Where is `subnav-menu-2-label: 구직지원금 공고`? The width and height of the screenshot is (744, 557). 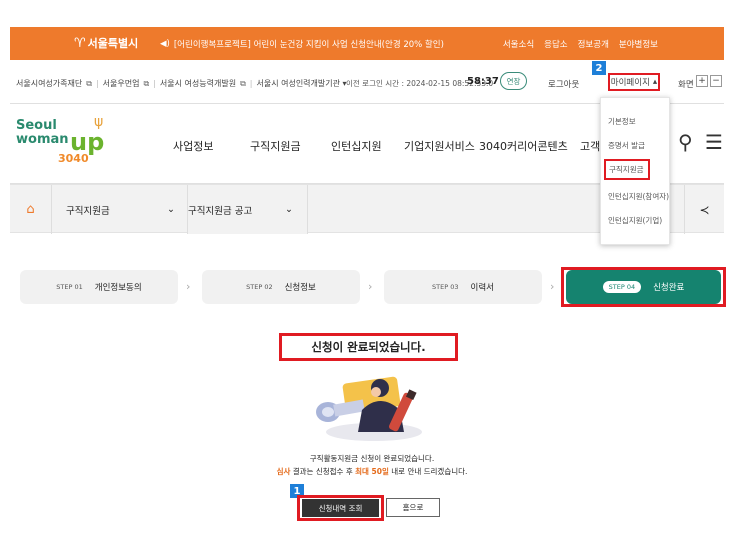 subnav-menu-2-label: 구직지원금 공고 is located at coordinates (220, 211).